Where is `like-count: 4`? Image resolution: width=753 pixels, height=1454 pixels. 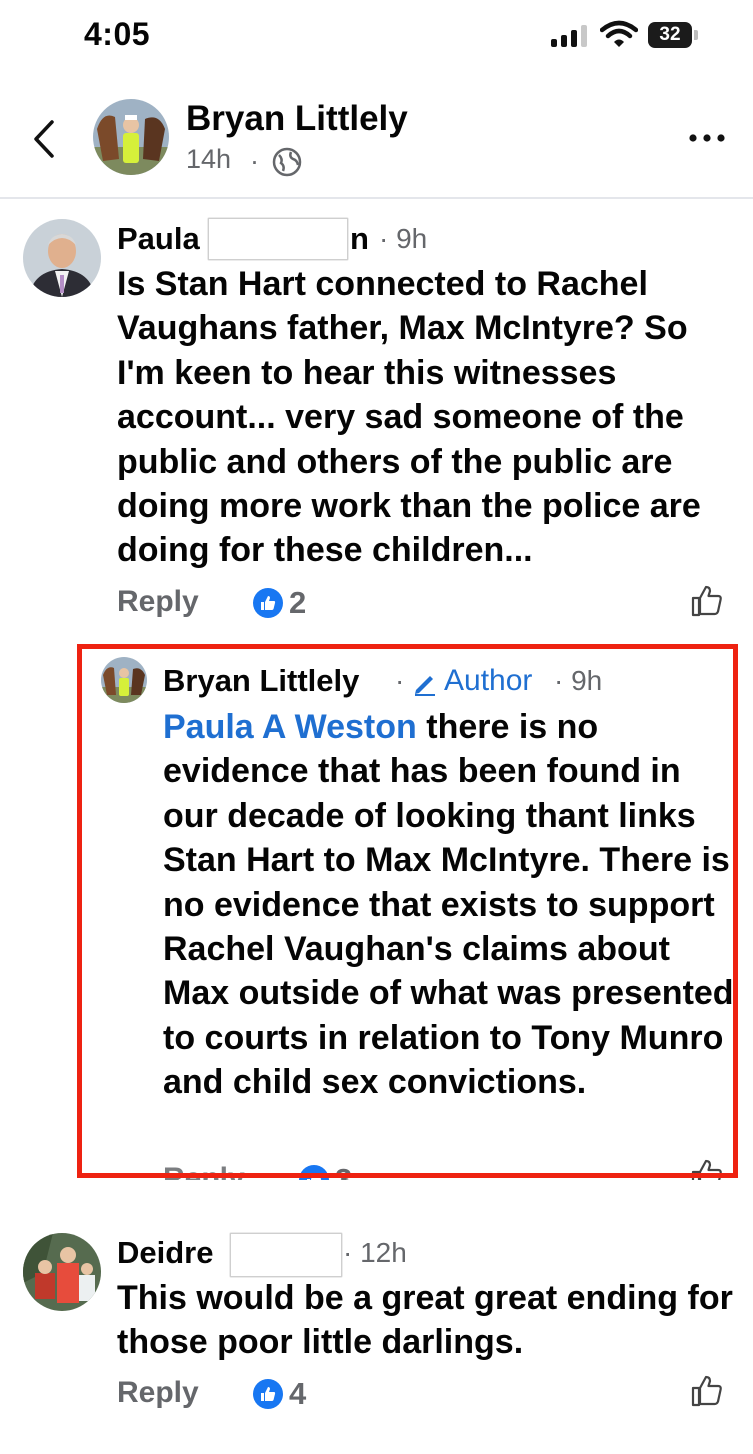 like-count: 4 is located at coordinates (279, 1394).